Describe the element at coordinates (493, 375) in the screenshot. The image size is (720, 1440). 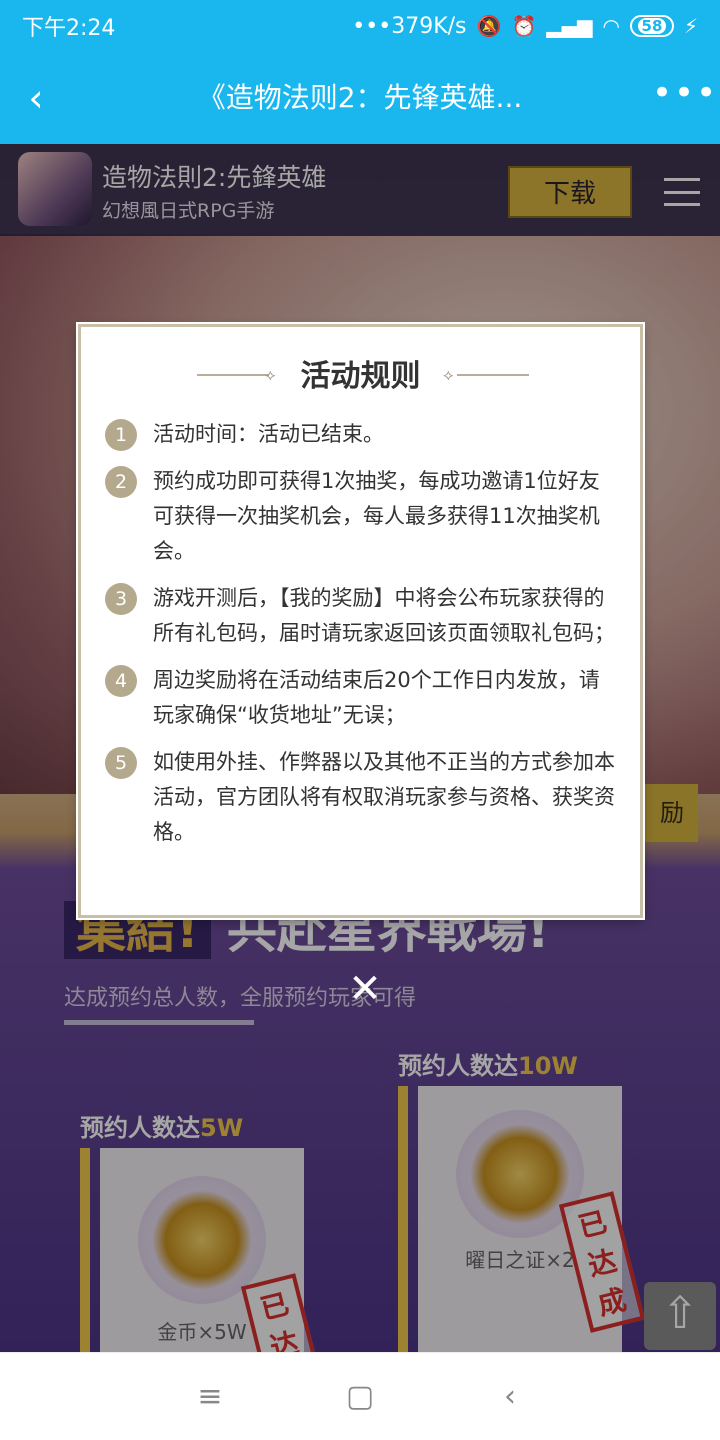
I see `divider` at that location.